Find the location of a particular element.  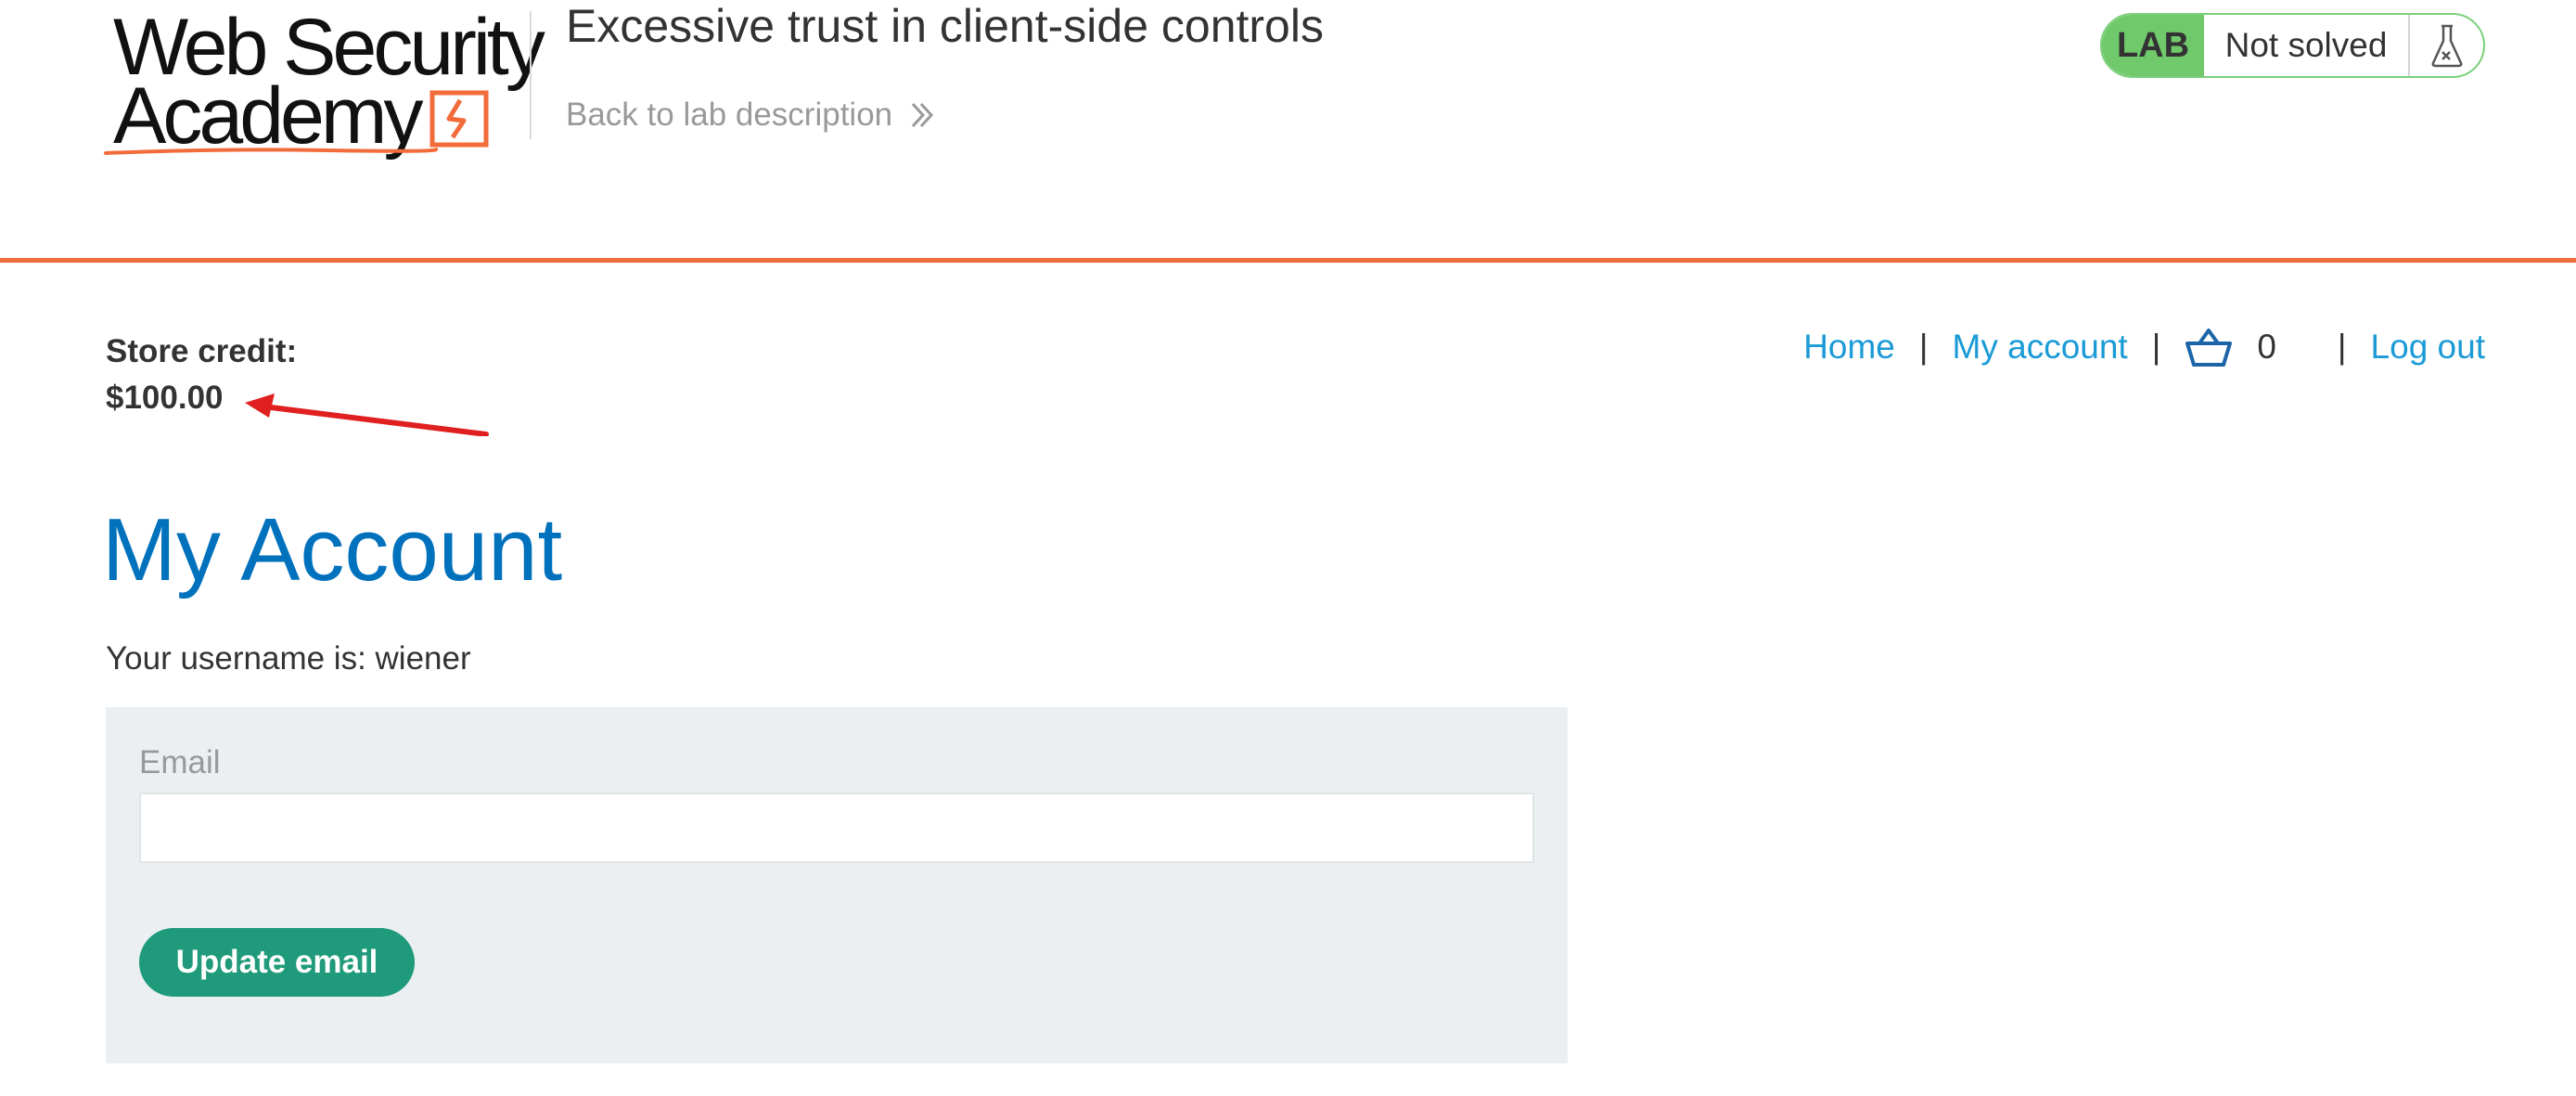

page-title: My Account is located at coordinates (332, 550).